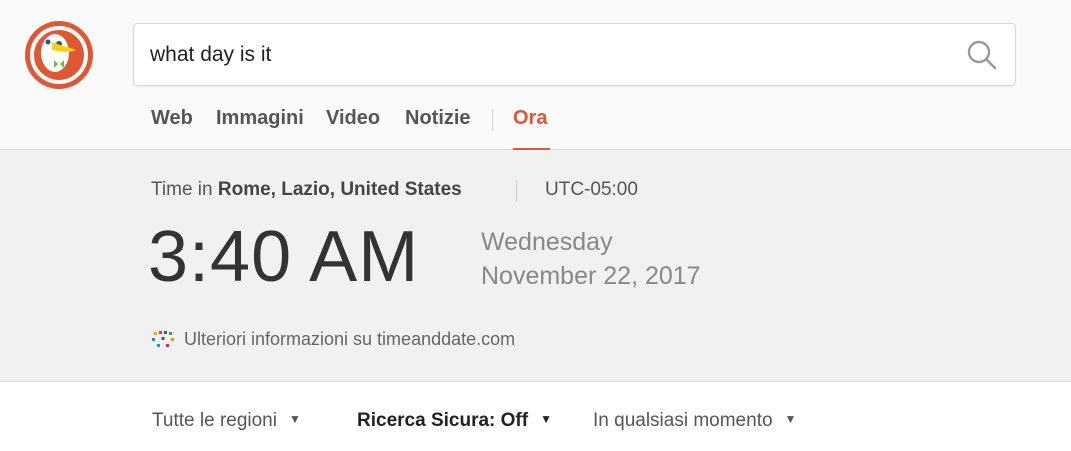  I want to click on location-prefix: Time in, so click(182, 189).